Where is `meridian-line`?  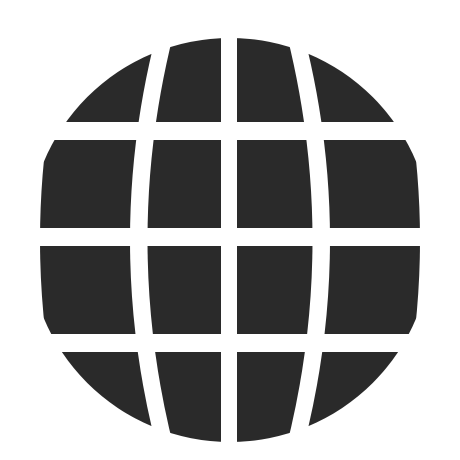 meridian-line is located at coordinates (229, 240).